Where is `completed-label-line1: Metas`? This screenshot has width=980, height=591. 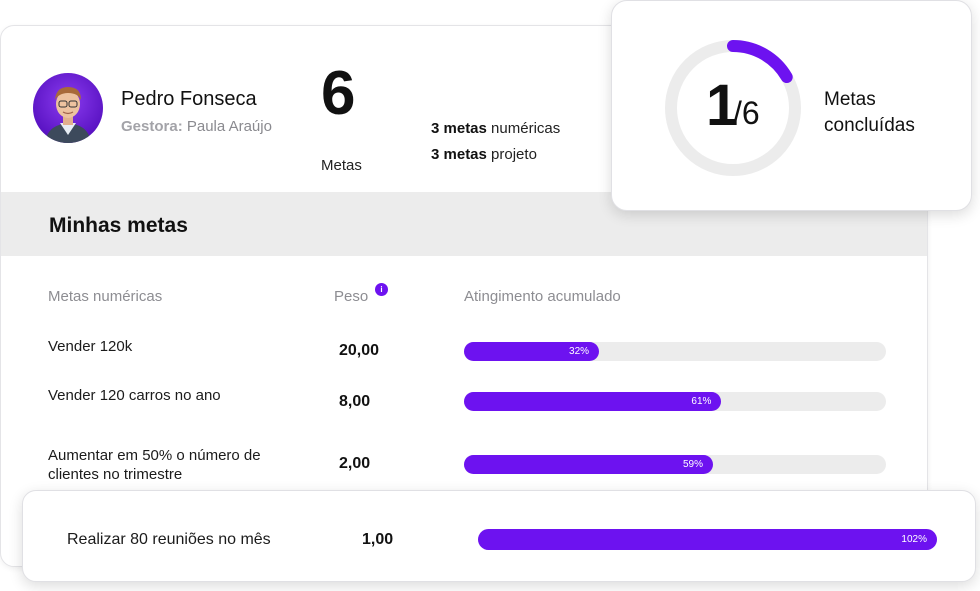 completed-label-line1: Metas is located at coordinates (850, 99).